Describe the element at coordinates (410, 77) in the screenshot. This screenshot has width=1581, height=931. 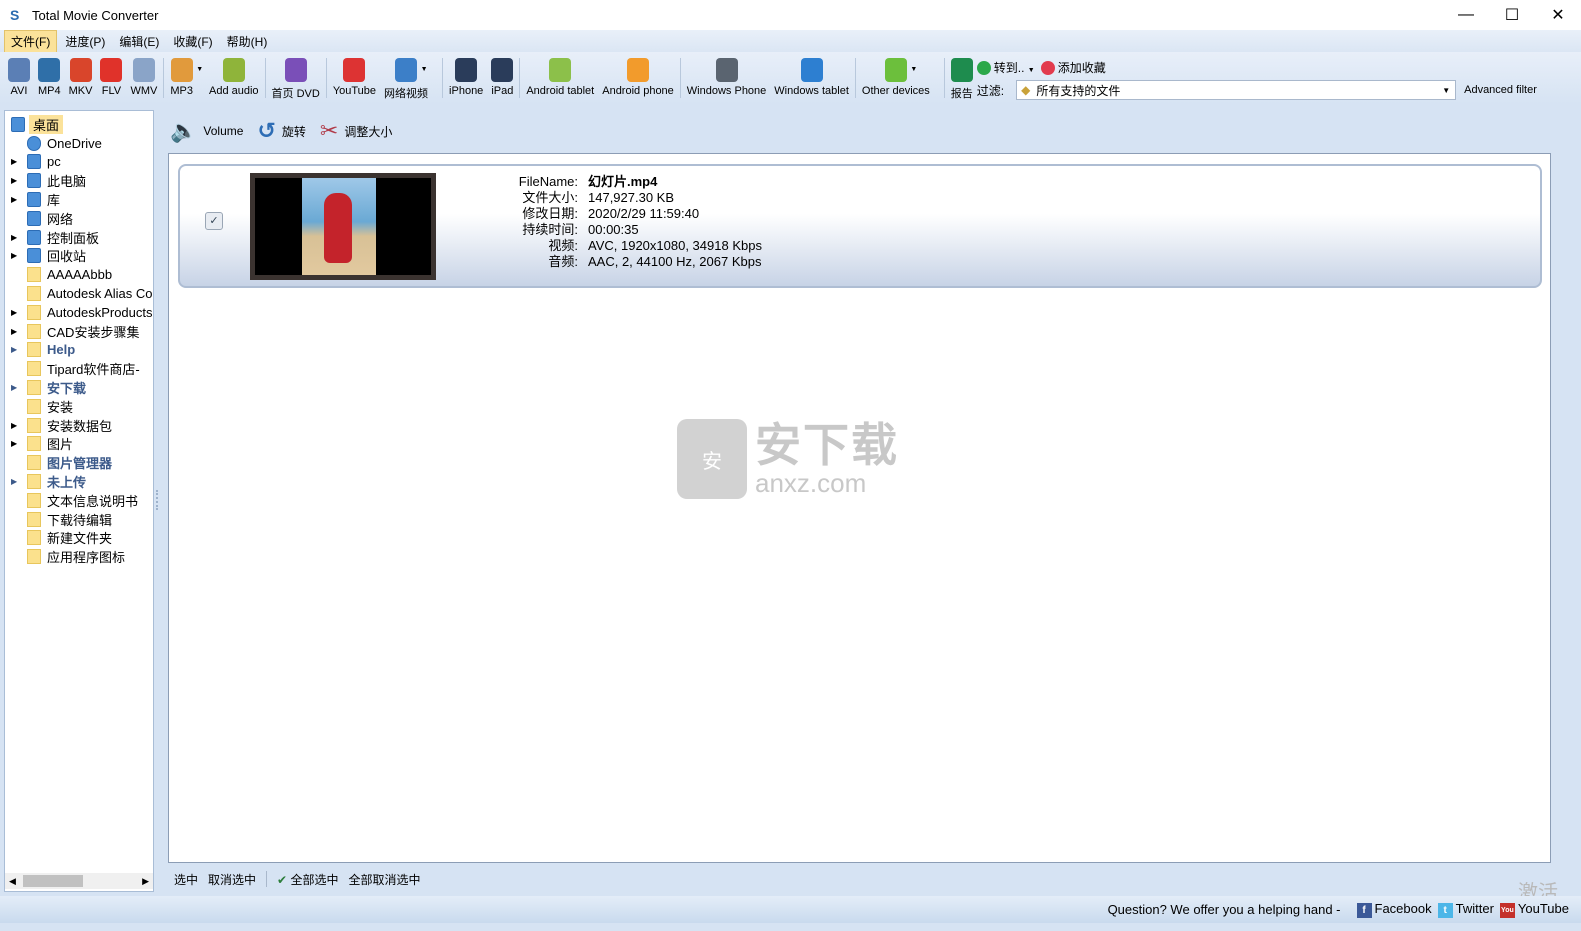
I see `toolbar-button--: 网络视频 ▼` at that location.